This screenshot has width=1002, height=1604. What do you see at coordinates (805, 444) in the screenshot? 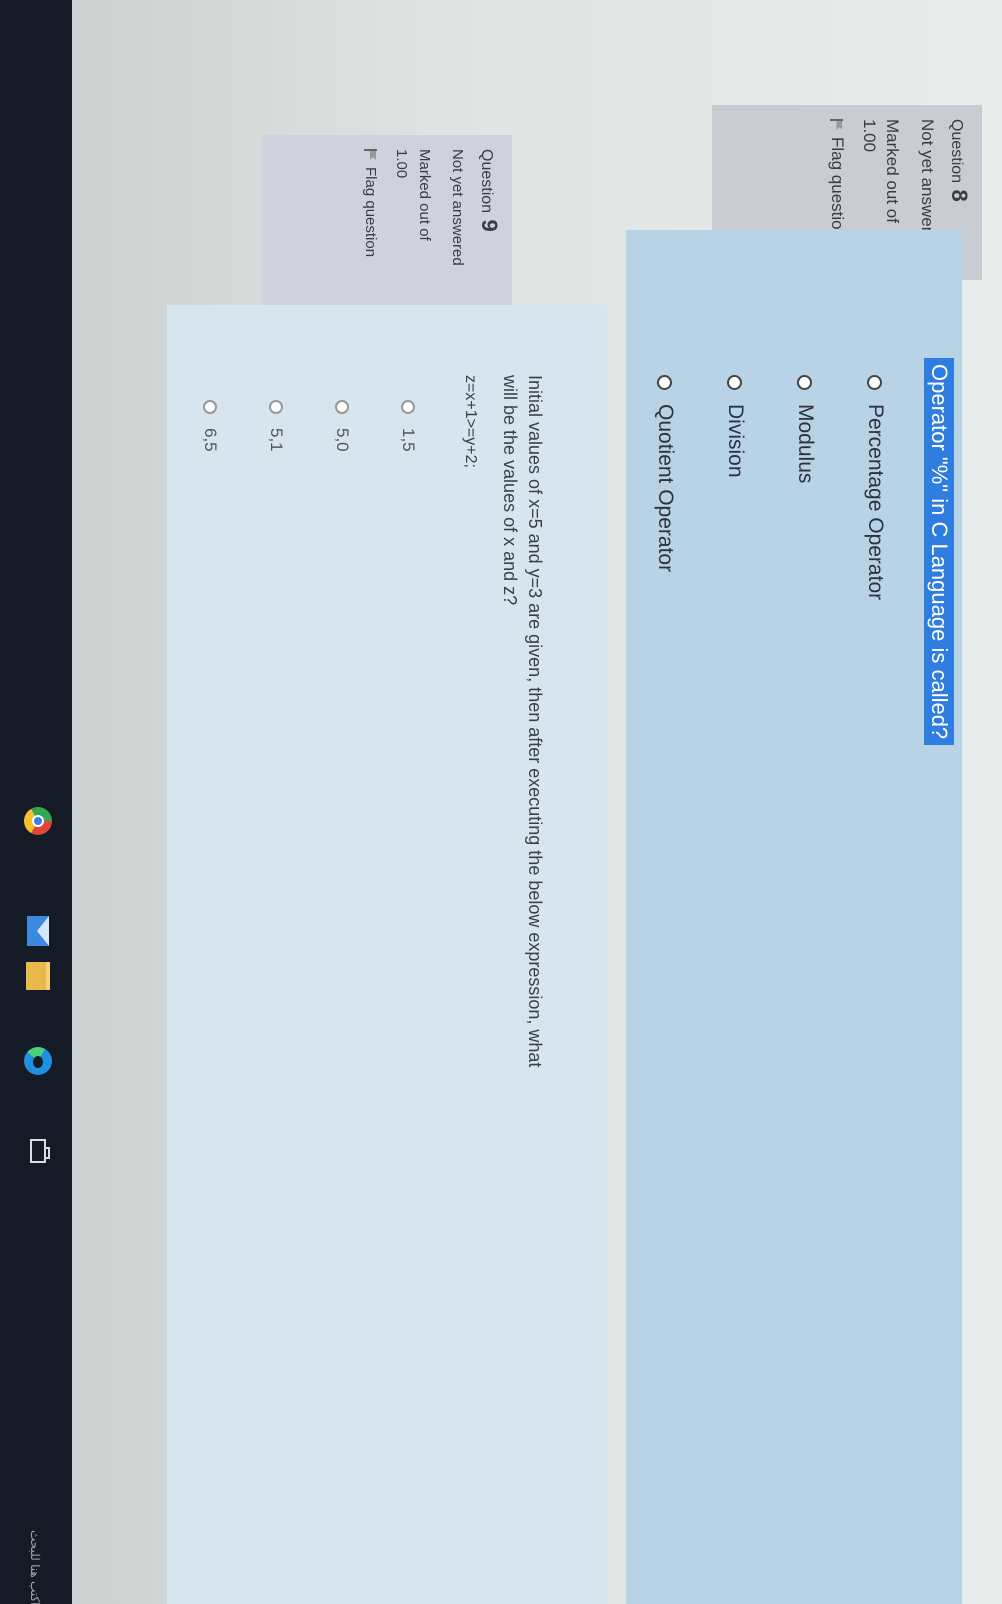
I see `option-label: Modulus` at bounding box center [805, 444].